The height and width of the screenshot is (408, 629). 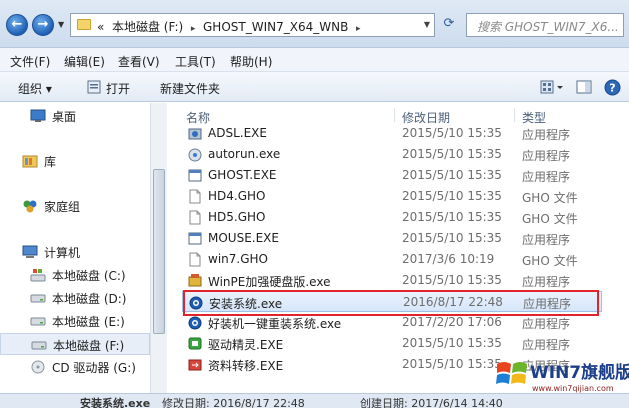 What do you see at coordinates (553, 87) in the screenshot?
I see `view-options-icon` at bounding box center [553, 87].